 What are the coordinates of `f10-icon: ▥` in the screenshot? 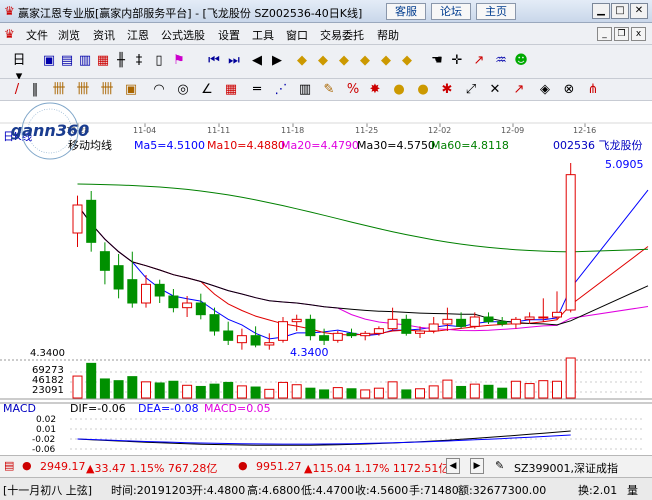 It's located at (85, 61).